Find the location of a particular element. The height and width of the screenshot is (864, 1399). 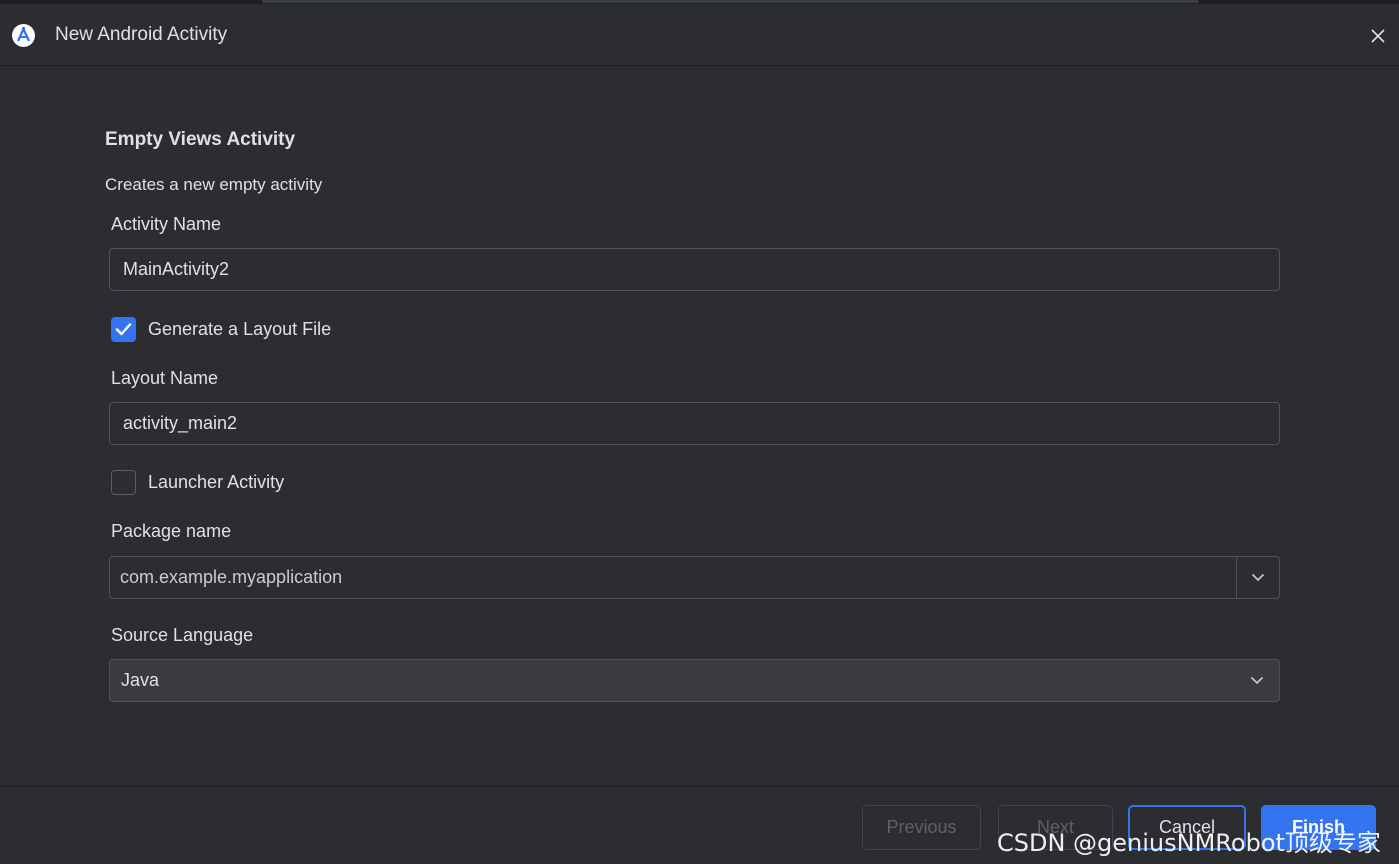

source-language-value: Java is located at coordinates (140, 680).